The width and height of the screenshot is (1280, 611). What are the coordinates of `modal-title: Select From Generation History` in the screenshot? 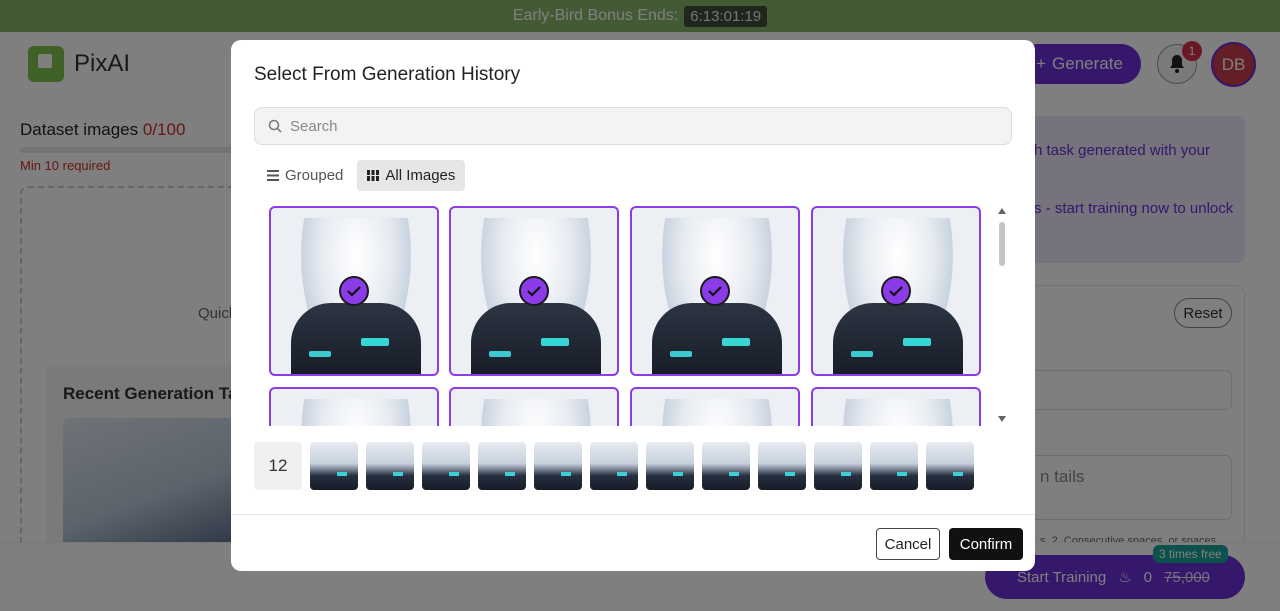 It's located at (387, 74).